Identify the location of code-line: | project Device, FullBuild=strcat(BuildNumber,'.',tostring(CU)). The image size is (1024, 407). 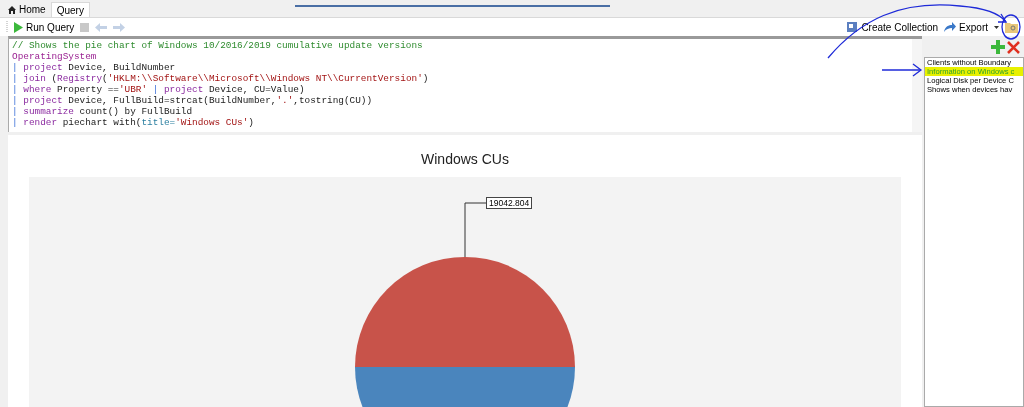
(192, 100).